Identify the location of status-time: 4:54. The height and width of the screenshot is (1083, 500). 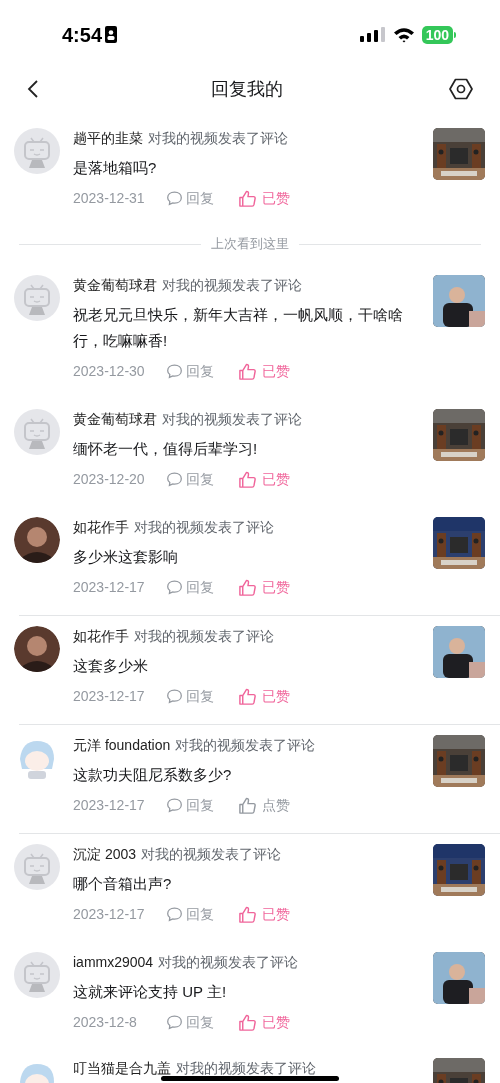
(82, 35).